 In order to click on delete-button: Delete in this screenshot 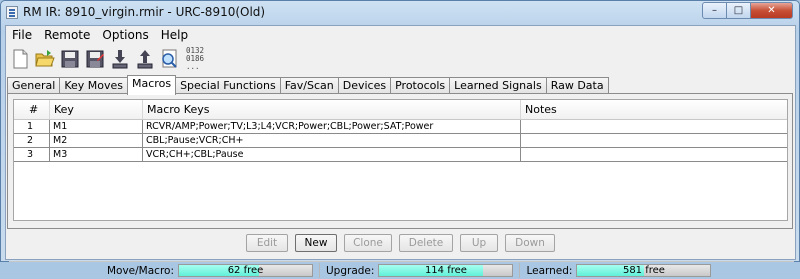, I will do `click(426, 243)`.